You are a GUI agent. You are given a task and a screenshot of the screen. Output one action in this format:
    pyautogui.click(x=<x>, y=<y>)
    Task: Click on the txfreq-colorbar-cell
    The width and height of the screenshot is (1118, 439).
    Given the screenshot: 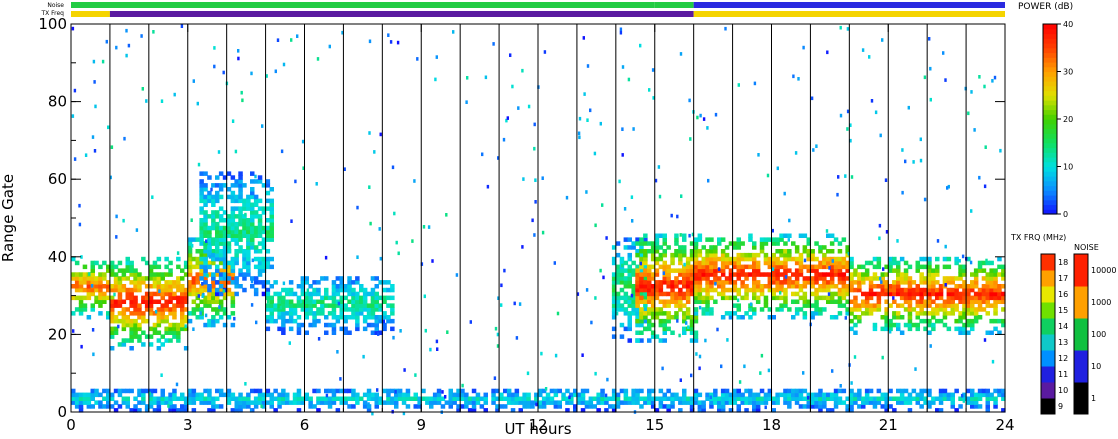 What is the action you would take?
    pyautogui.click(x=1048, y=294)
    